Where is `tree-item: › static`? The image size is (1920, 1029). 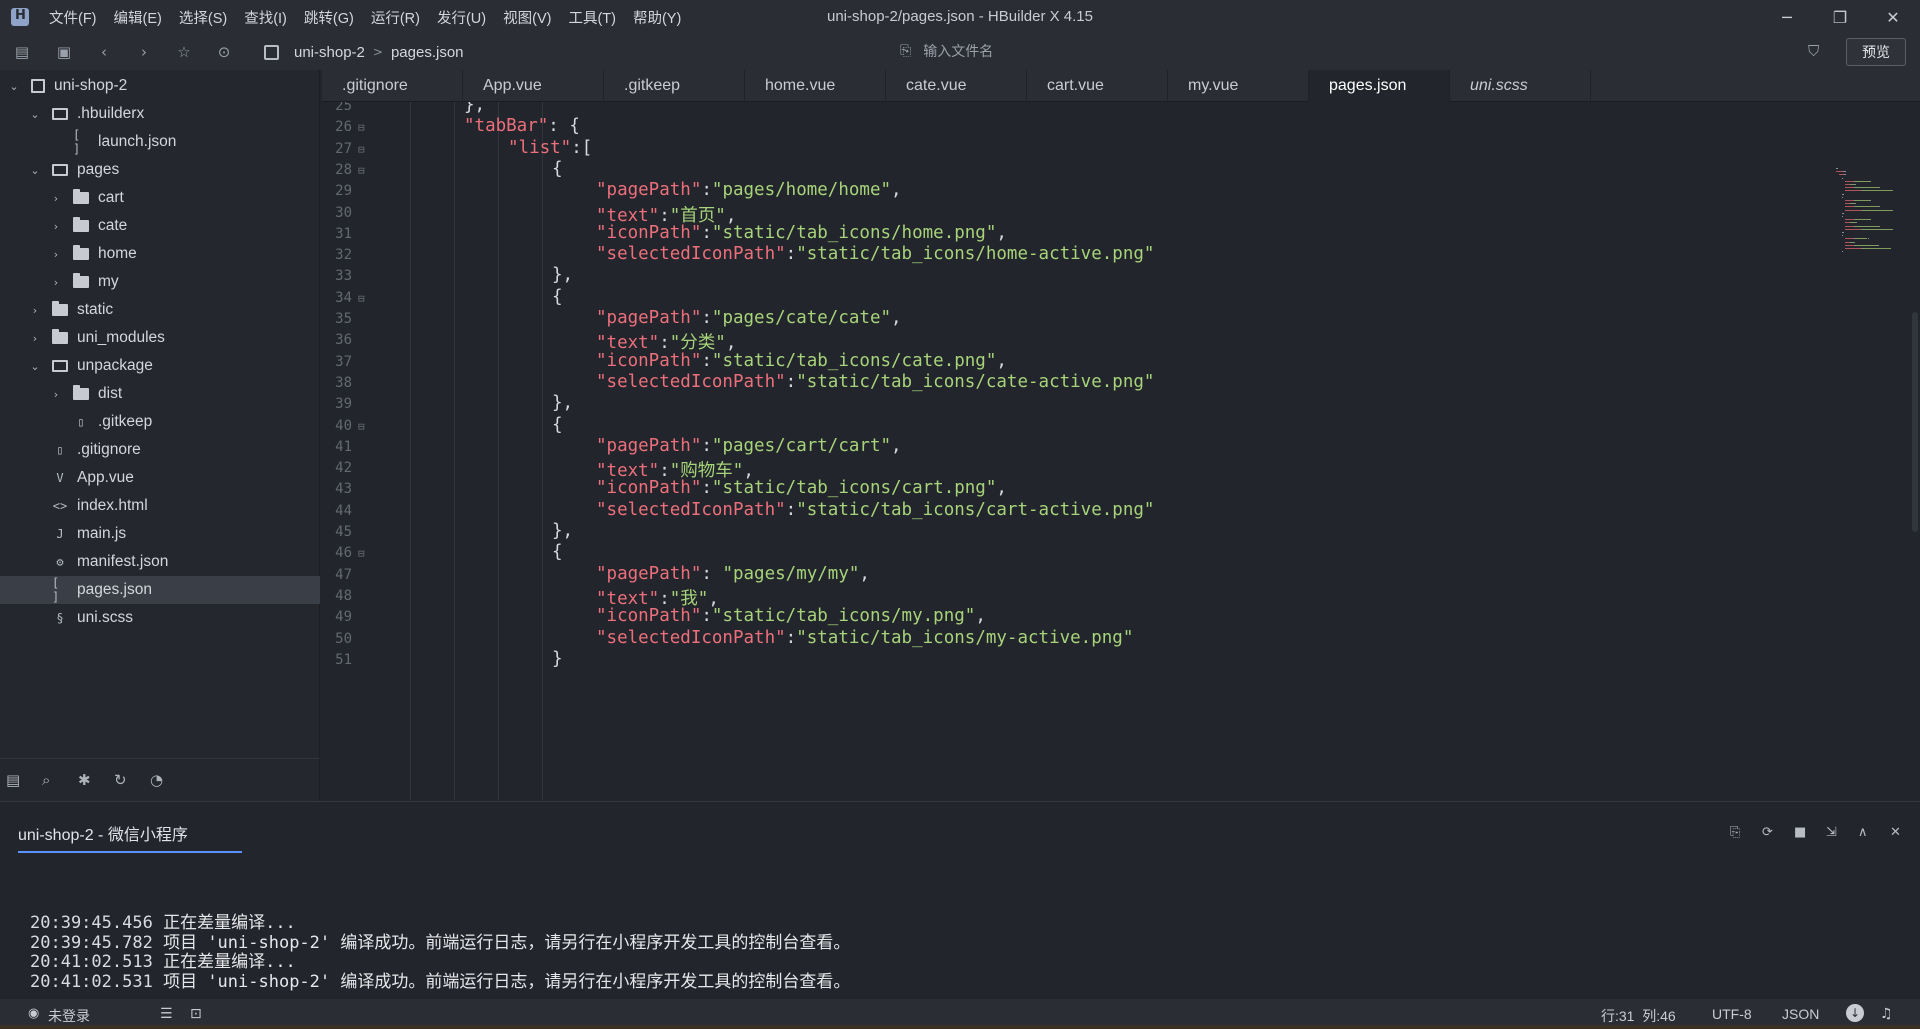 tree-item: › static is located at coordinates (160, 310).